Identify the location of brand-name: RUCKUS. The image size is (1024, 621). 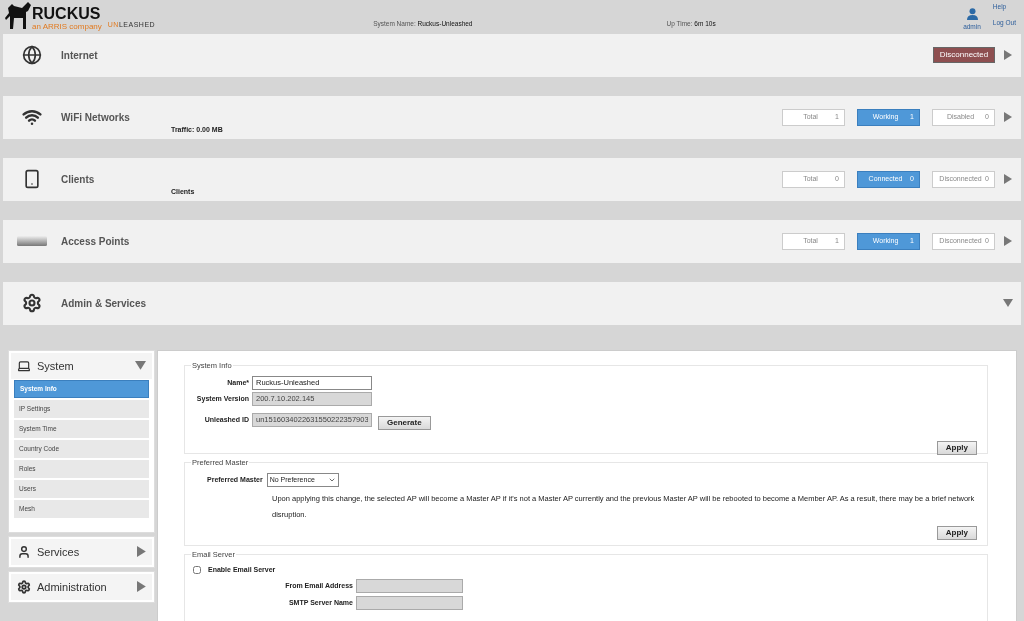
(67, 14).